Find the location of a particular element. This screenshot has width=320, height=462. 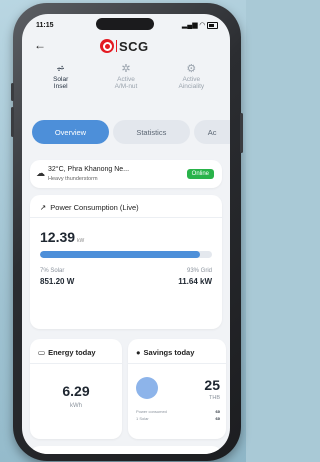

savings-row-label: 1 Solar is located at coordinates (142, 418).